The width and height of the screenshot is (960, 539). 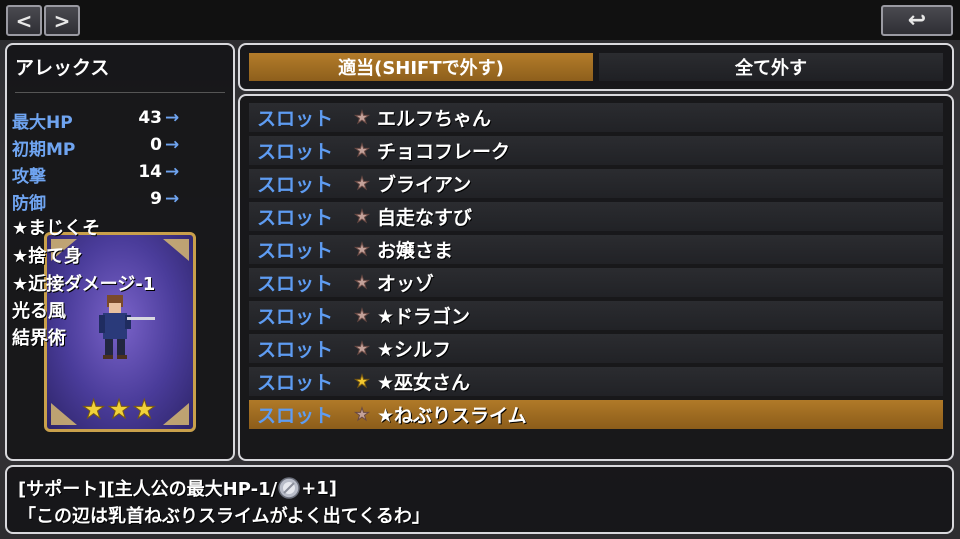 What do you see at coordinates (421, 67) in the screenshot?
I see `auto-equip-button: 適当(SHIFTで外す)` at bounding box center [421, 67].